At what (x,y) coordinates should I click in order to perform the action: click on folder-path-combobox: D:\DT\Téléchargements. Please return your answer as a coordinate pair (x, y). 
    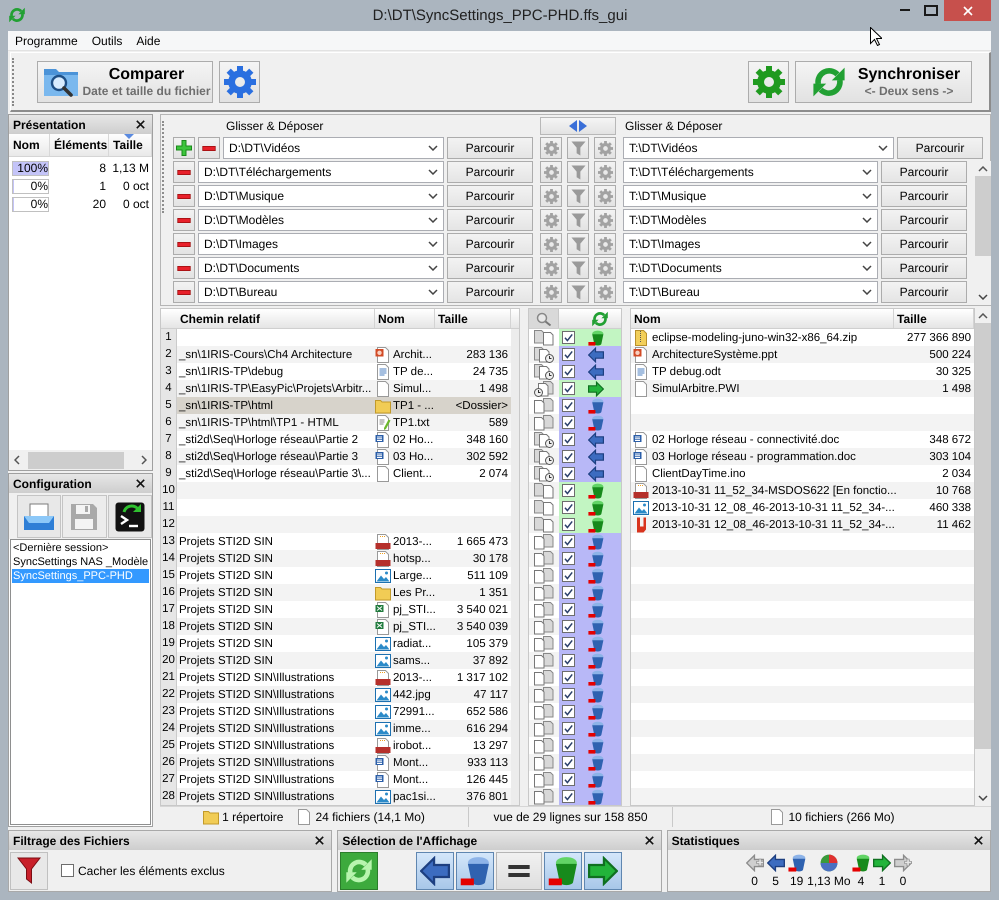
    Looking at the image, I should click on (321, 172).